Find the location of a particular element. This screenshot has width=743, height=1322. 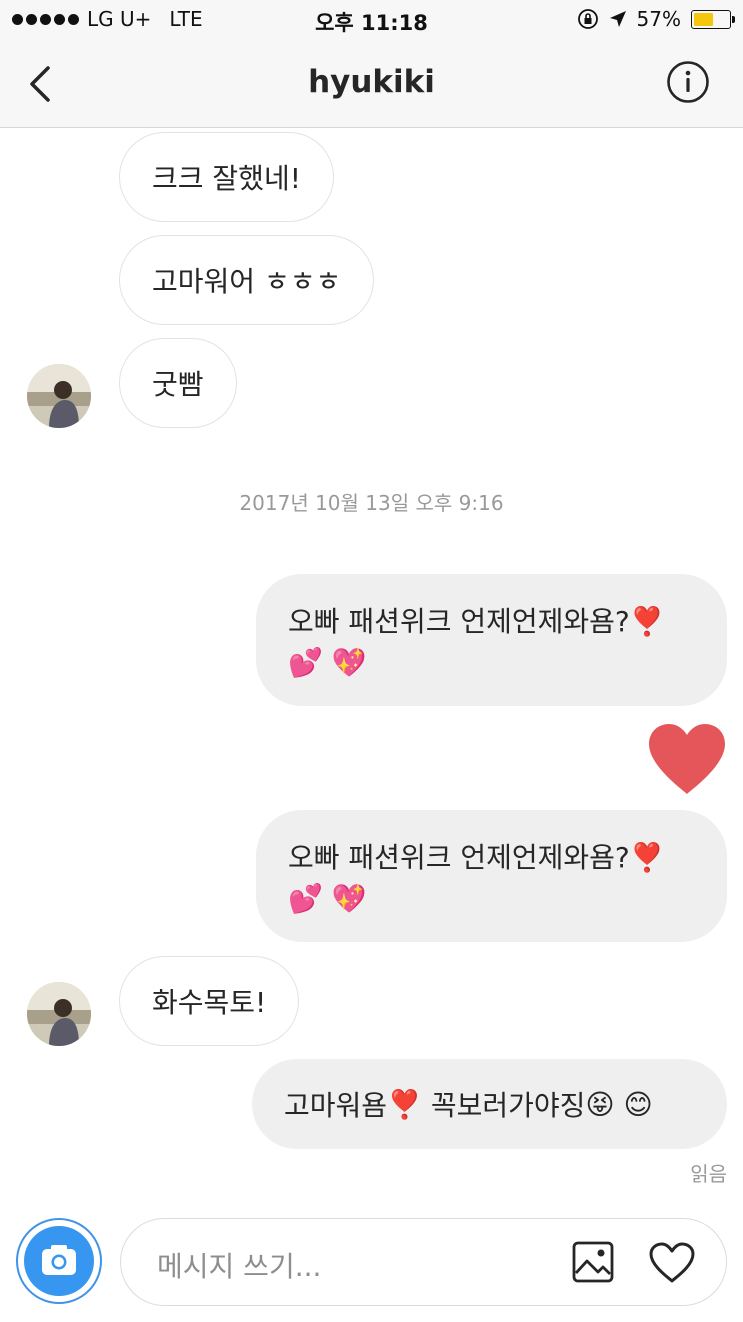

status-right: 57% is located at coordinates (656, 19).